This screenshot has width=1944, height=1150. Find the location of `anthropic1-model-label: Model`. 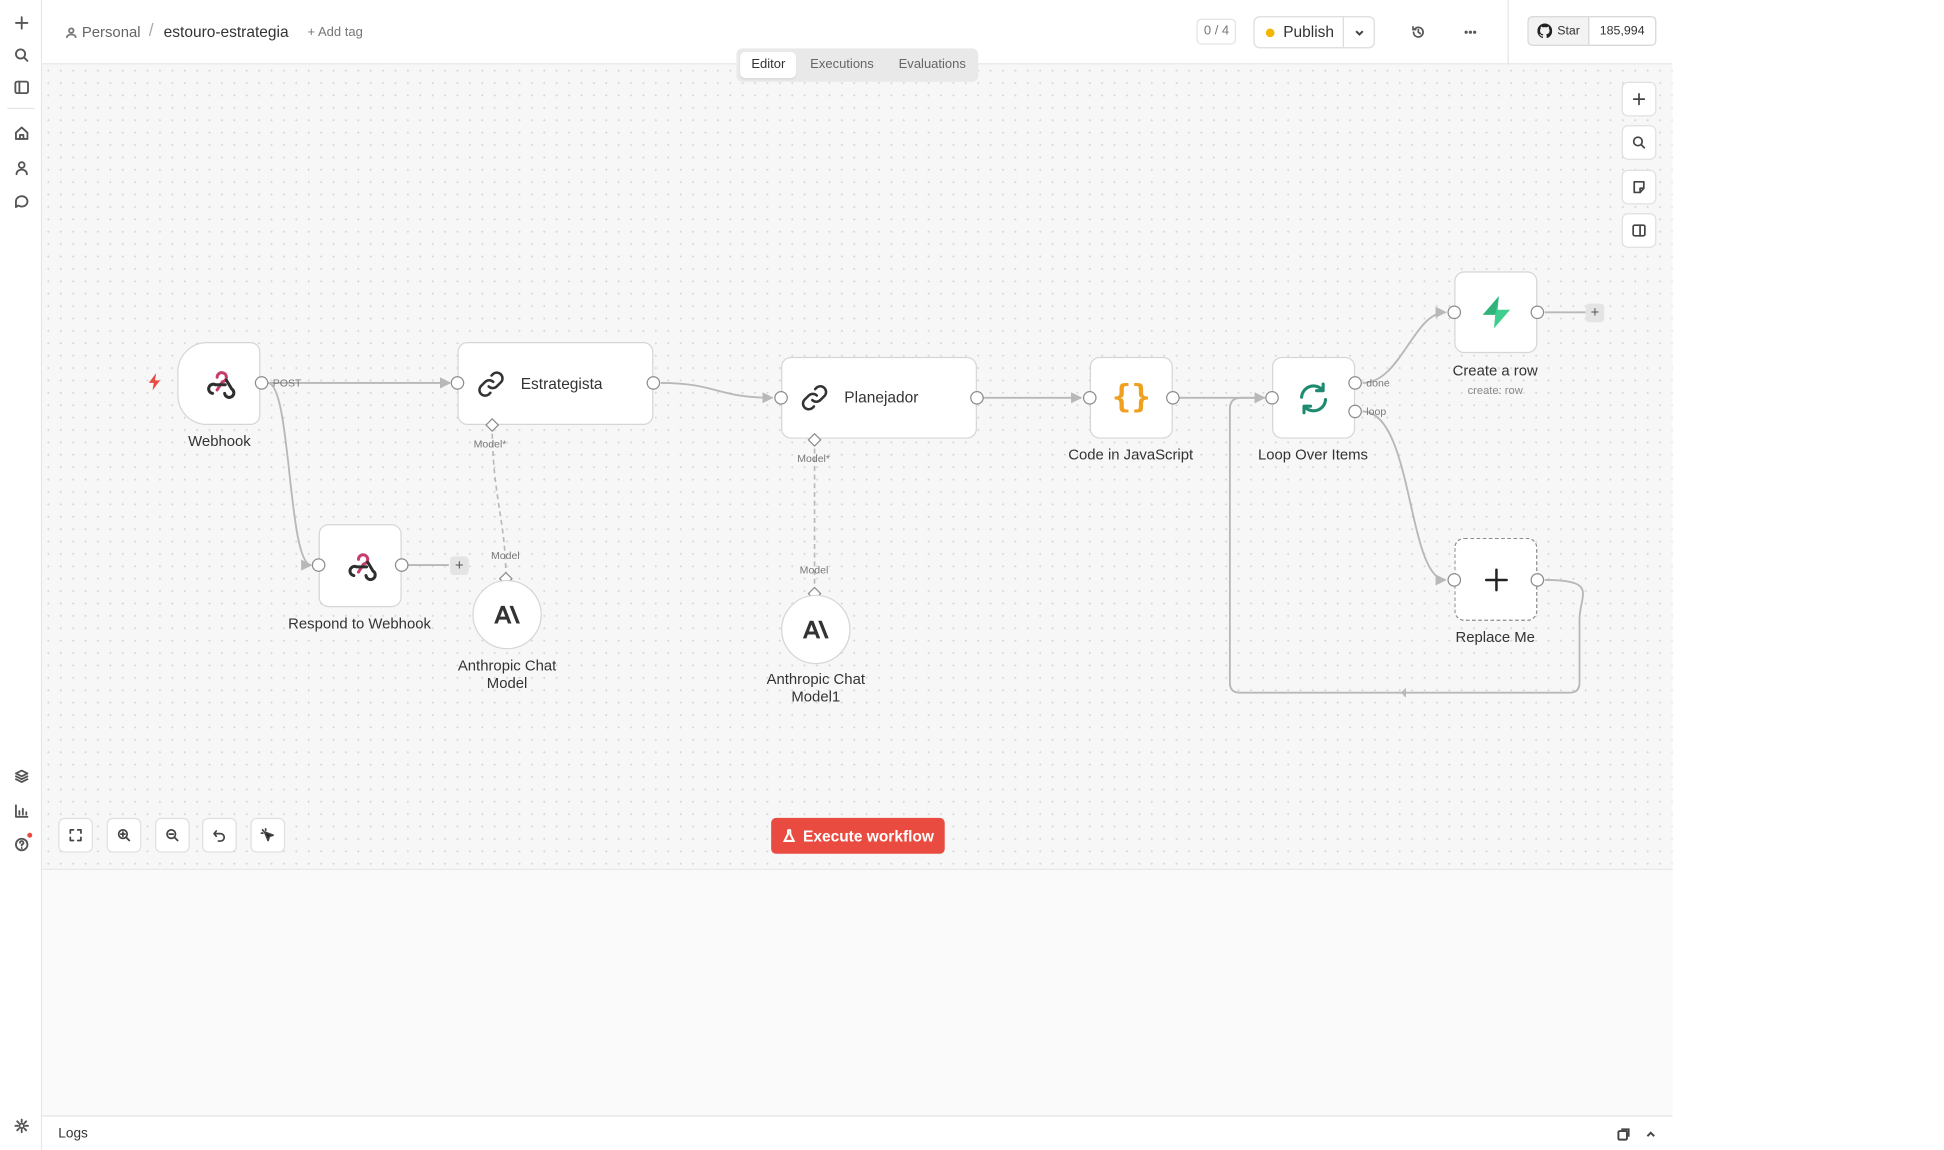

anthropic1-model-label: Model is located at coordinates (505, 555).